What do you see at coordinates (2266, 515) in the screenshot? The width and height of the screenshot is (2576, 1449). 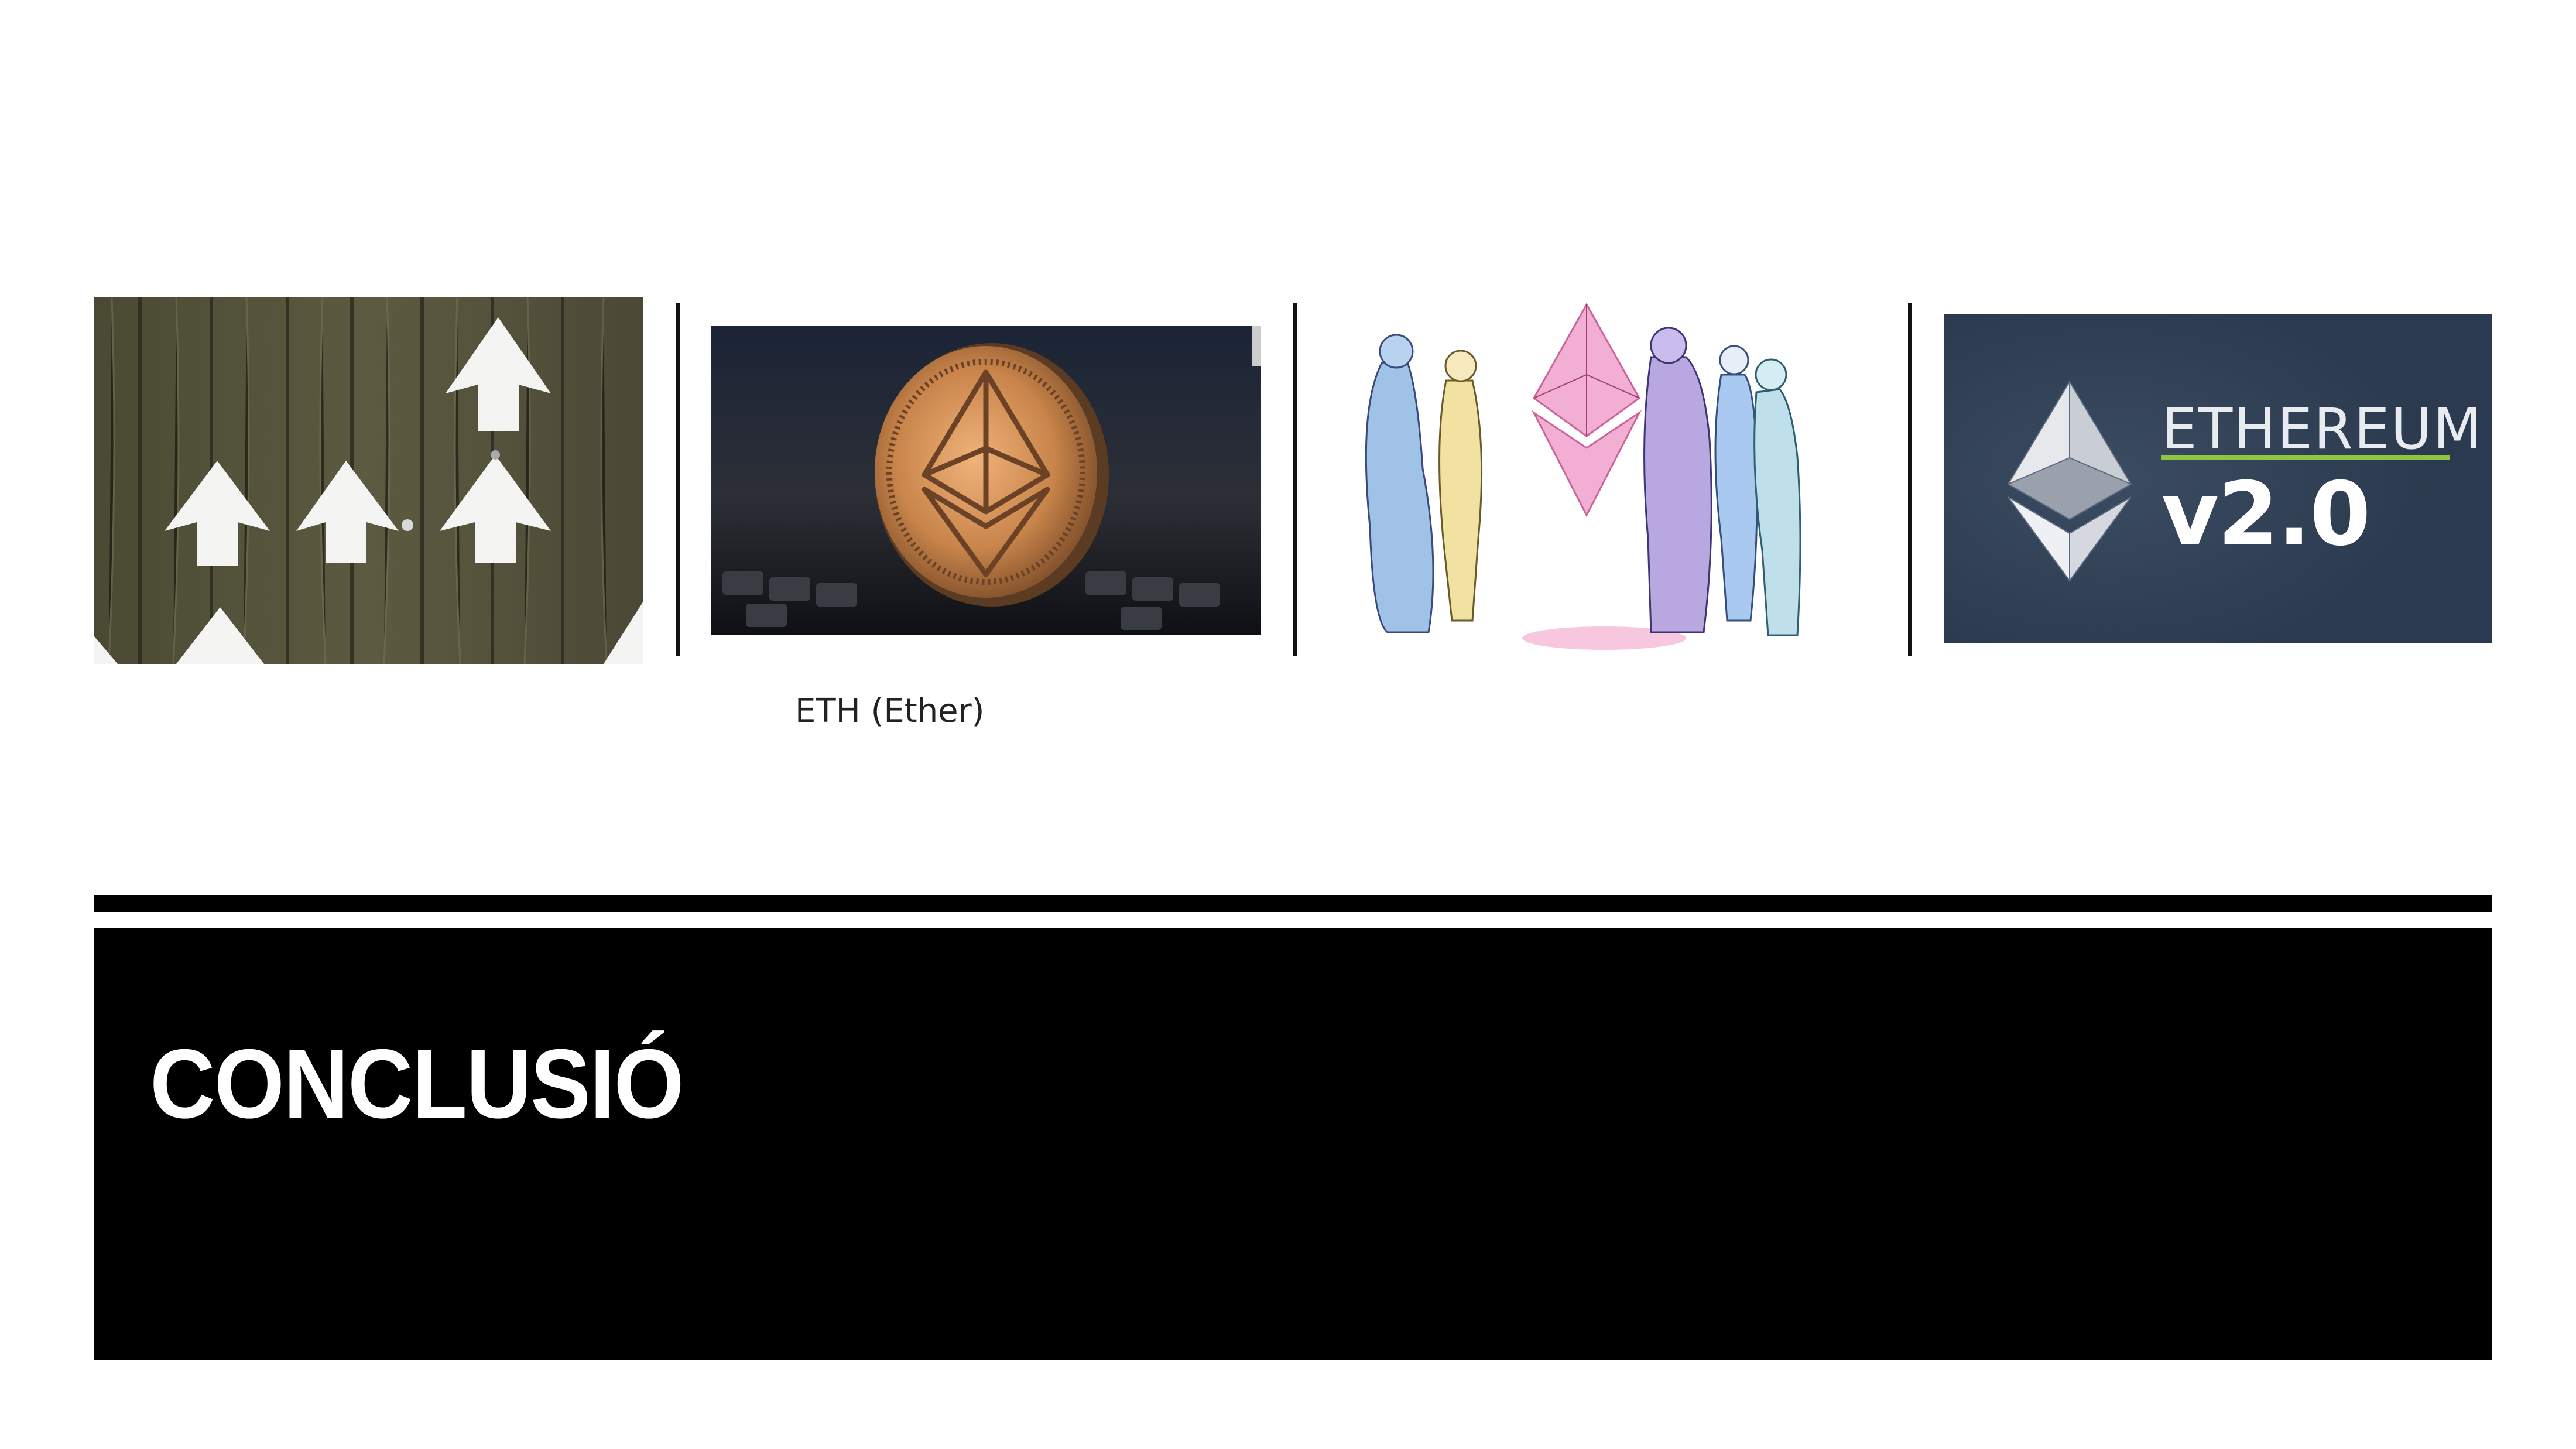 I see `ethereum-logo-version: v2.0` at bounding box center [2266, 515].